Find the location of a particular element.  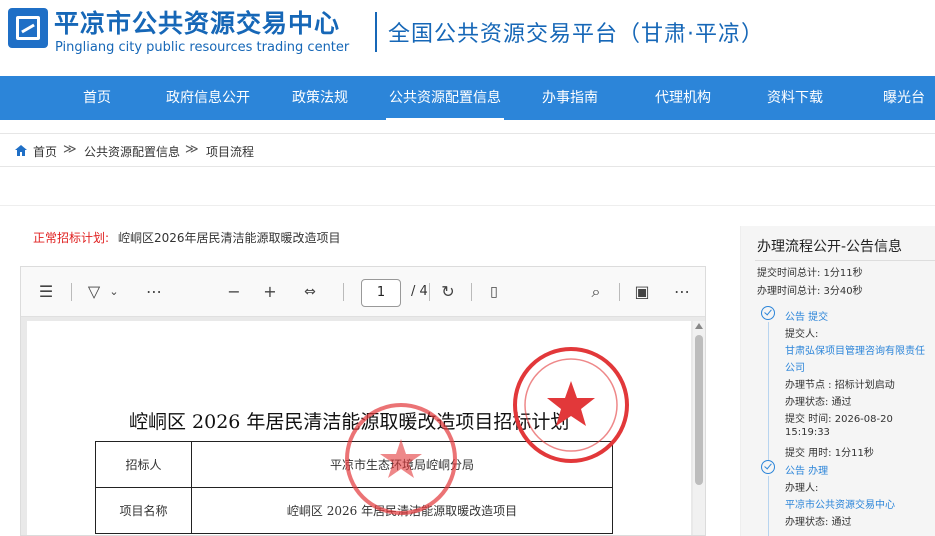

handler-label: 办理人: is located at coordinates (802, 488).